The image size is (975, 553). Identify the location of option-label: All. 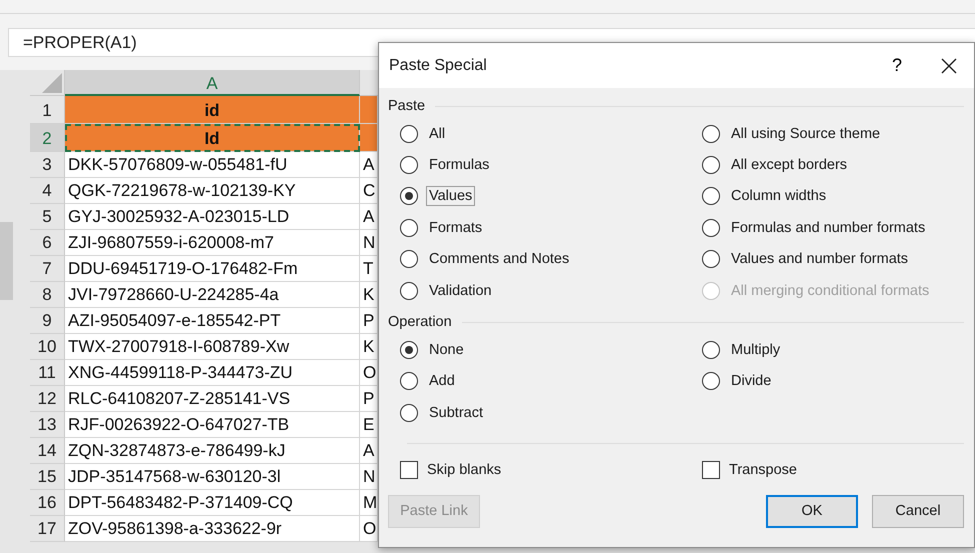
(437, 134).